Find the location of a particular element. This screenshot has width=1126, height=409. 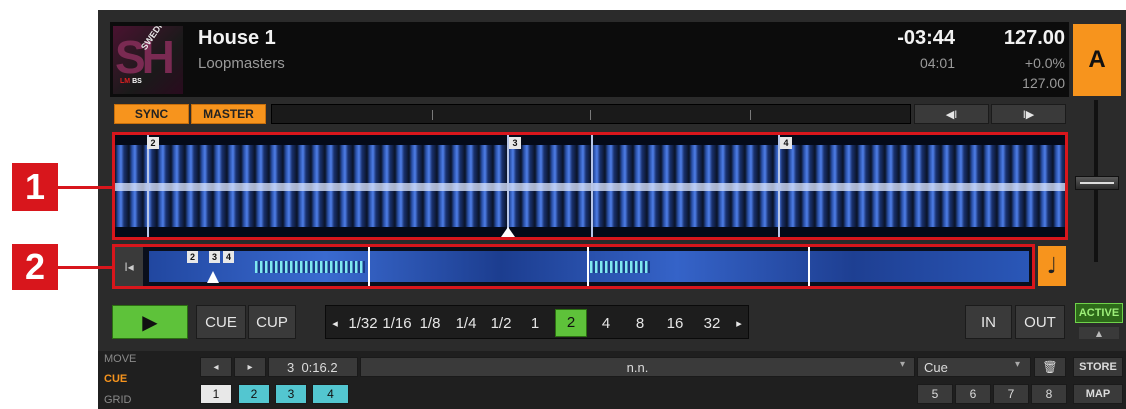

cover-tag-white: BS is located at coordinates (137, 81).